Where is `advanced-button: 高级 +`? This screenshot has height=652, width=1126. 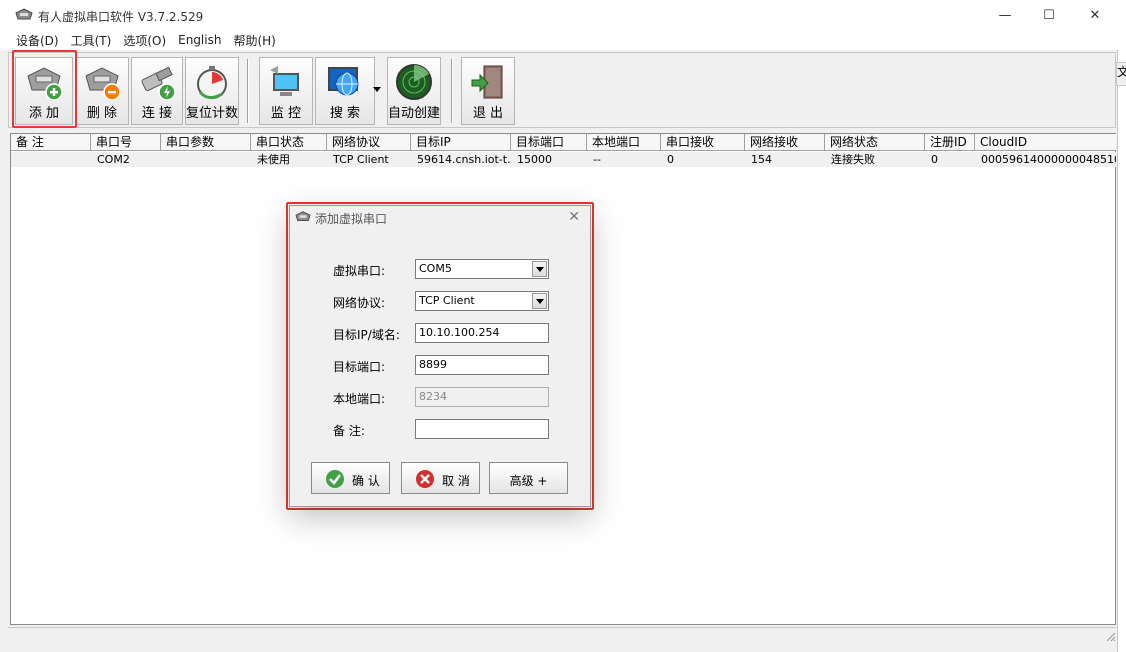
advanced-button: 高级 + is located at coordinates (528, 478).